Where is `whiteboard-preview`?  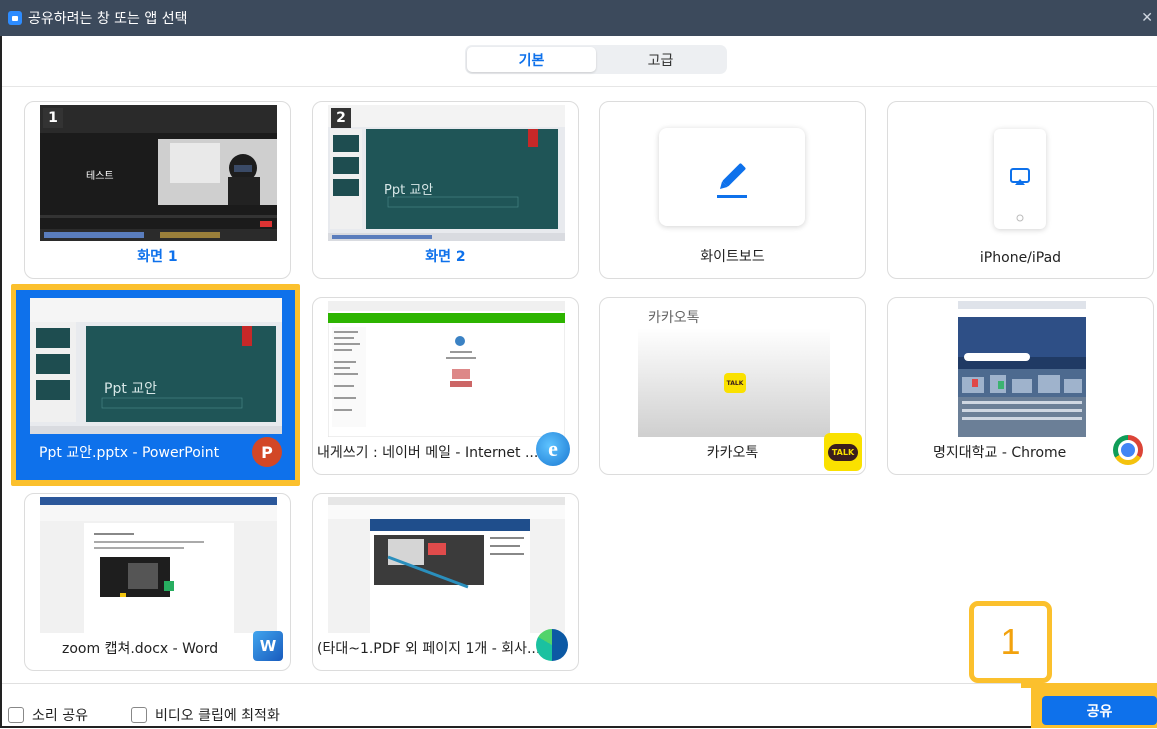
whiteboard-preview is located at coordinates (732, 177).